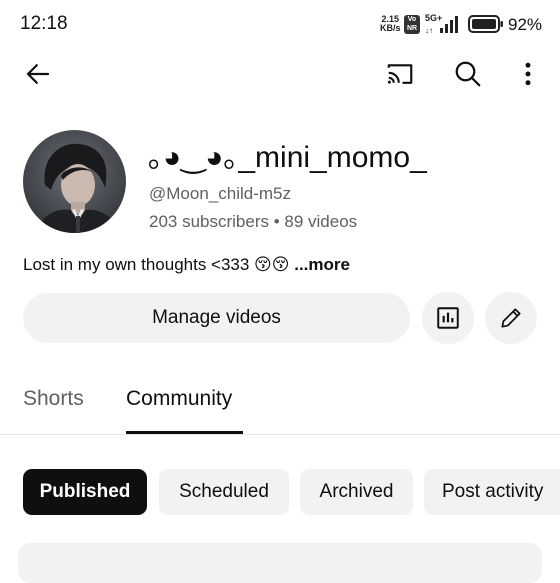 This screenshot has height=583, width=560. I want to click on network-speed: 2.15 KB/s, so click(390, 24).